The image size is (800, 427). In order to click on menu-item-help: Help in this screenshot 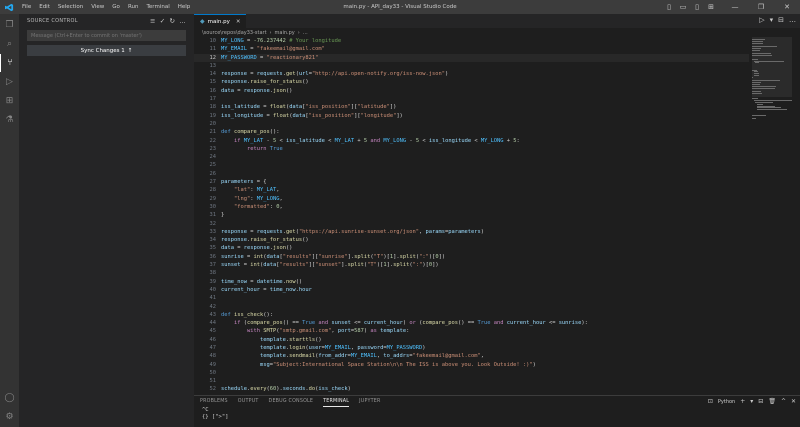, I will do `click(184, 7)`.